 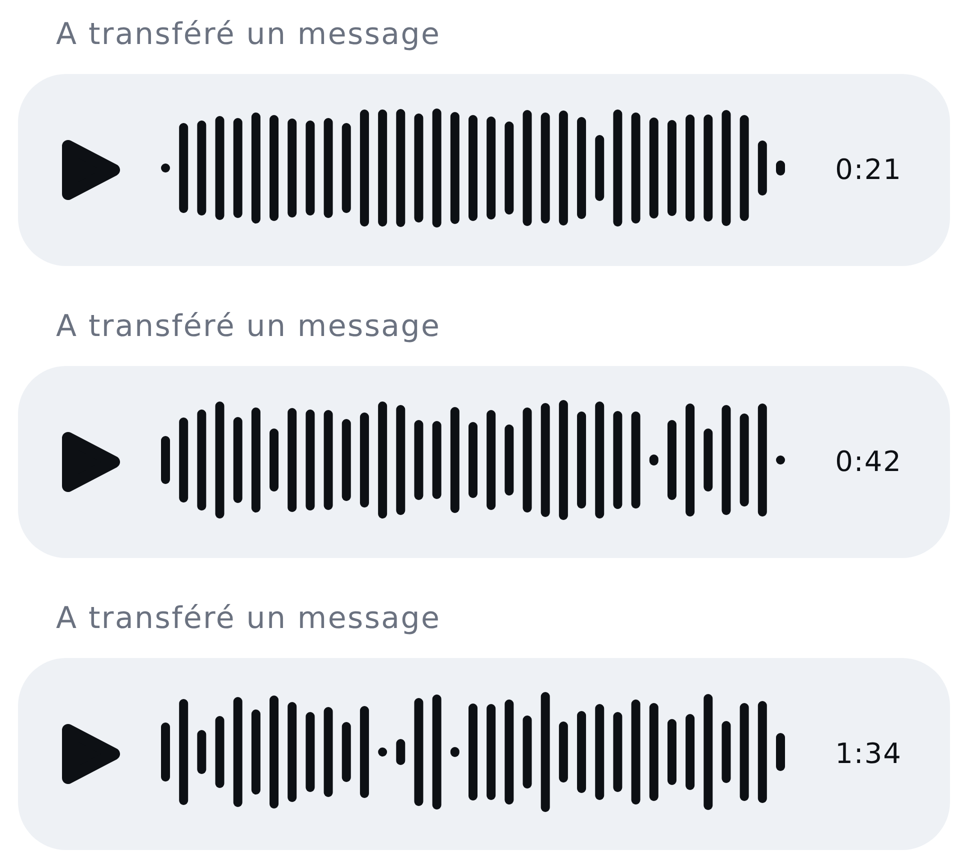 I want to click on duration-text: 0:21, so click(x=868, y=170).